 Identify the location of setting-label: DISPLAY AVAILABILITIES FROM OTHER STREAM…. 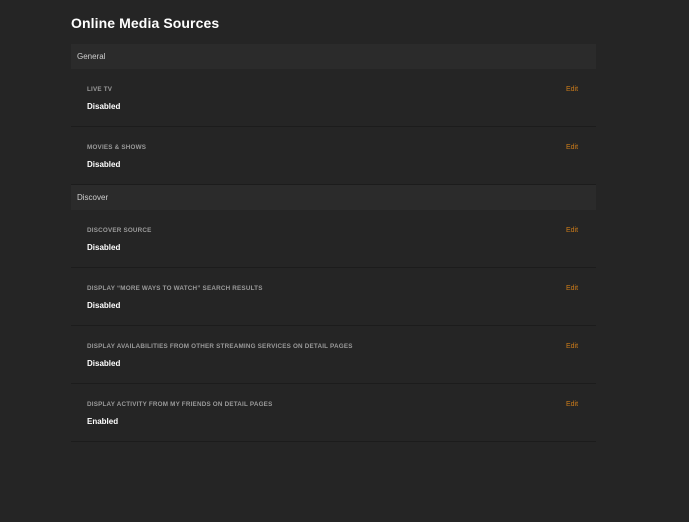
(220, 346).